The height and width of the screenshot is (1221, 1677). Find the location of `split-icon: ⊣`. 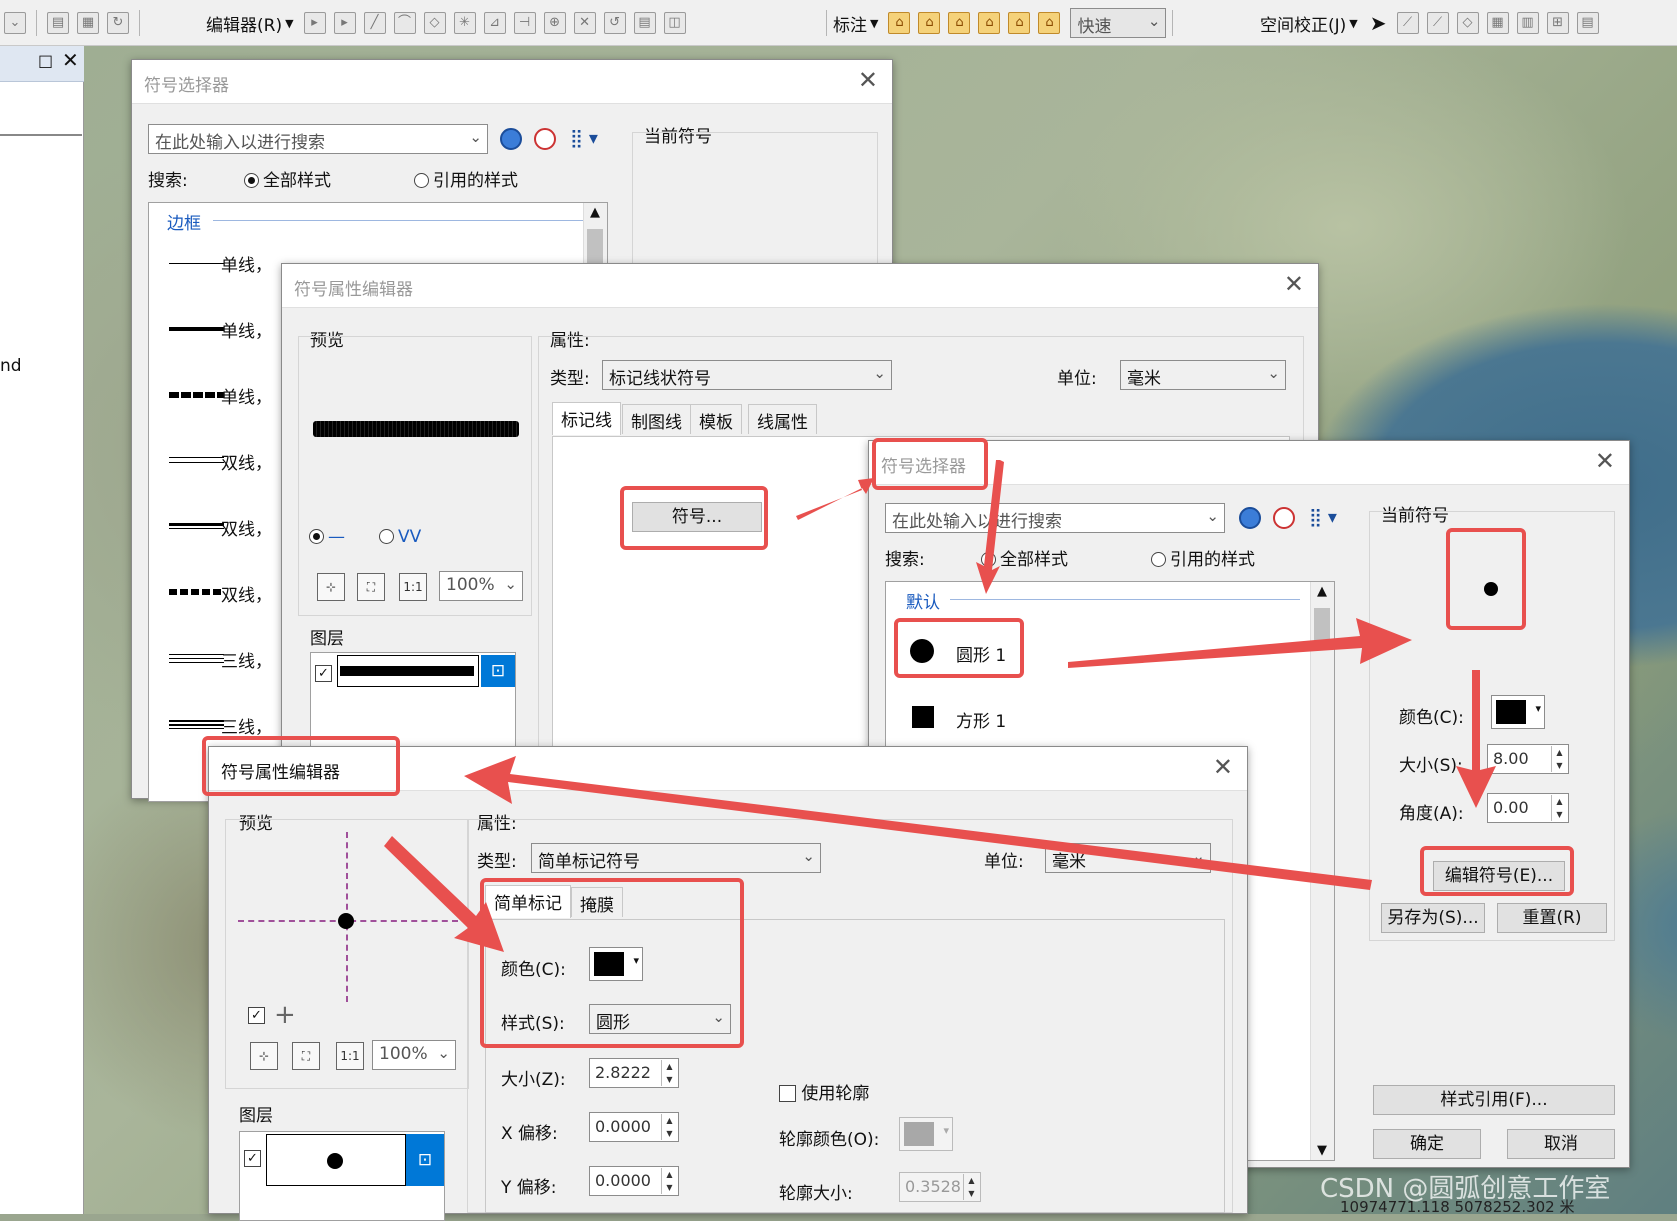

split-icon: ⊣ is located at coordinates (524, 23).